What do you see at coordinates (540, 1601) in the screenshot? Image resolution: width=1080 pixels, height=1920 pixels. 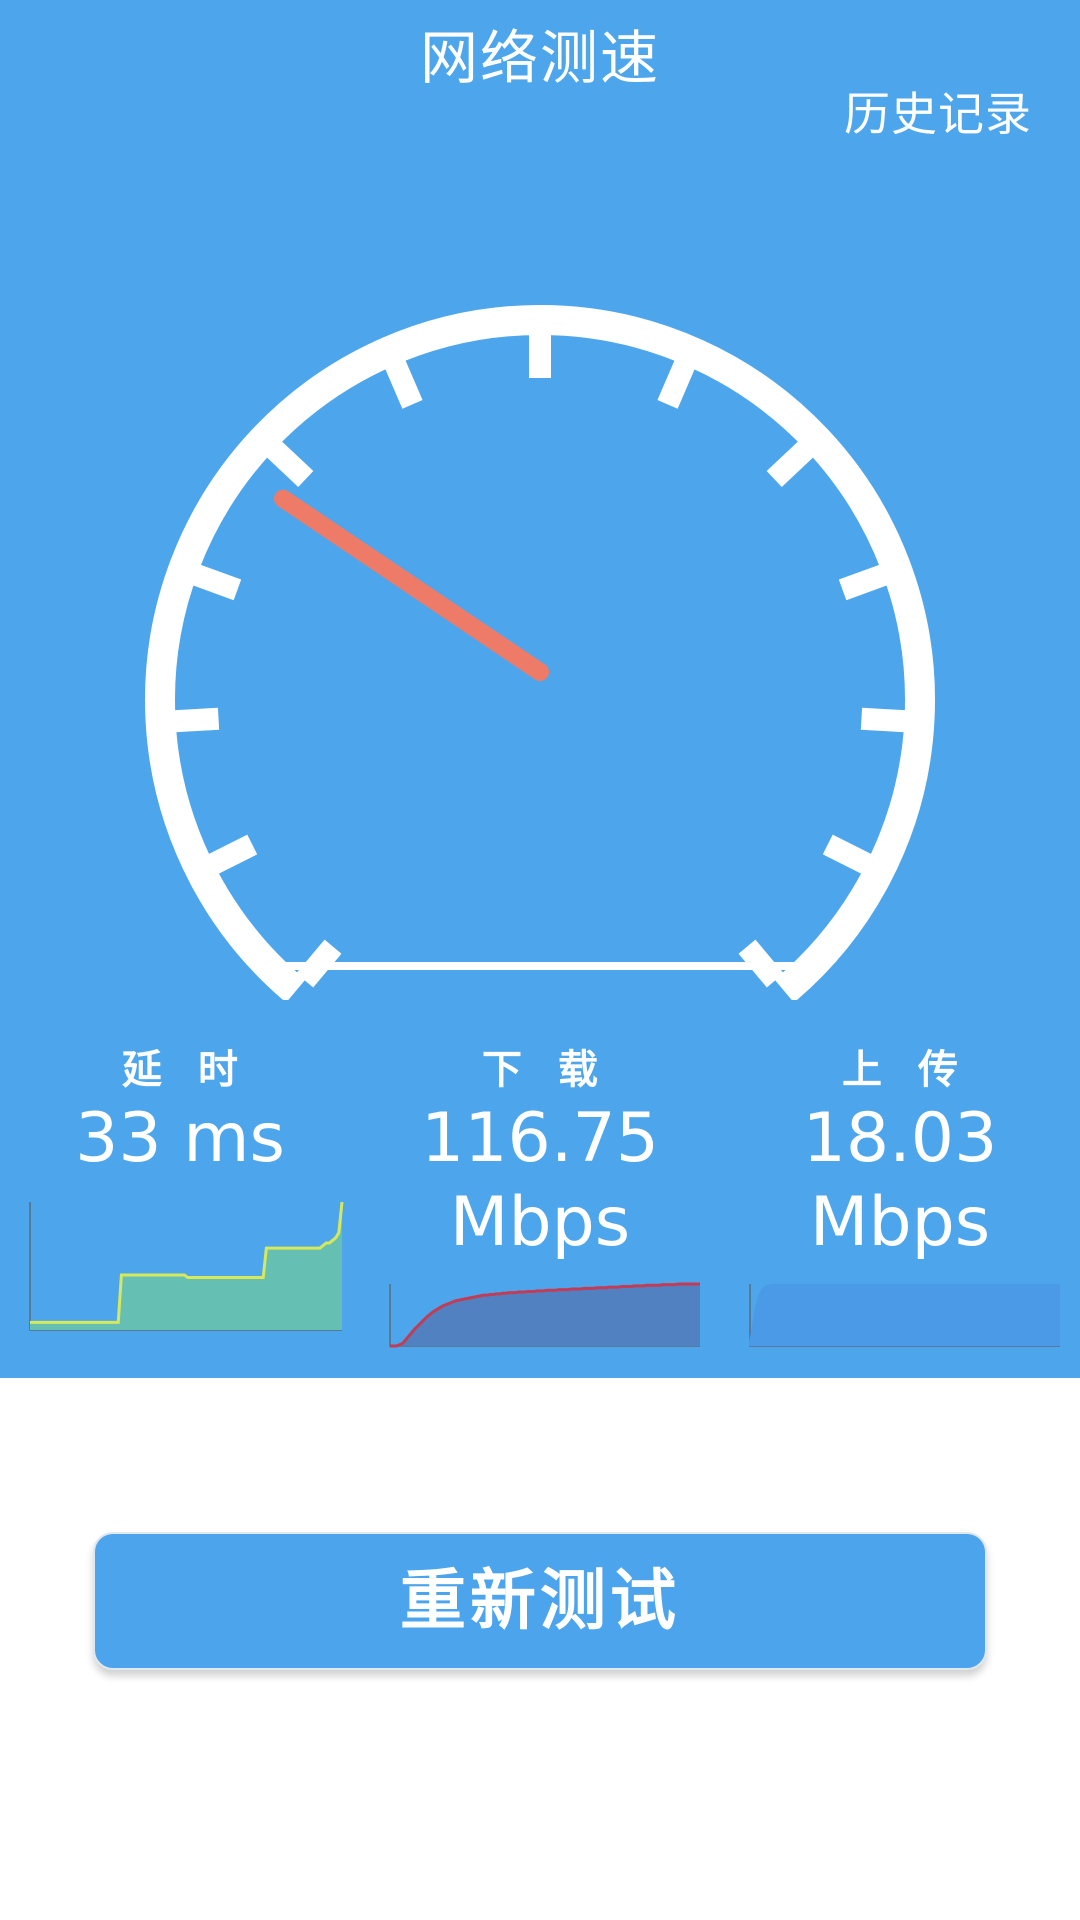 I see `retest-button: 重新测试` at bounding box center [540, 1601].